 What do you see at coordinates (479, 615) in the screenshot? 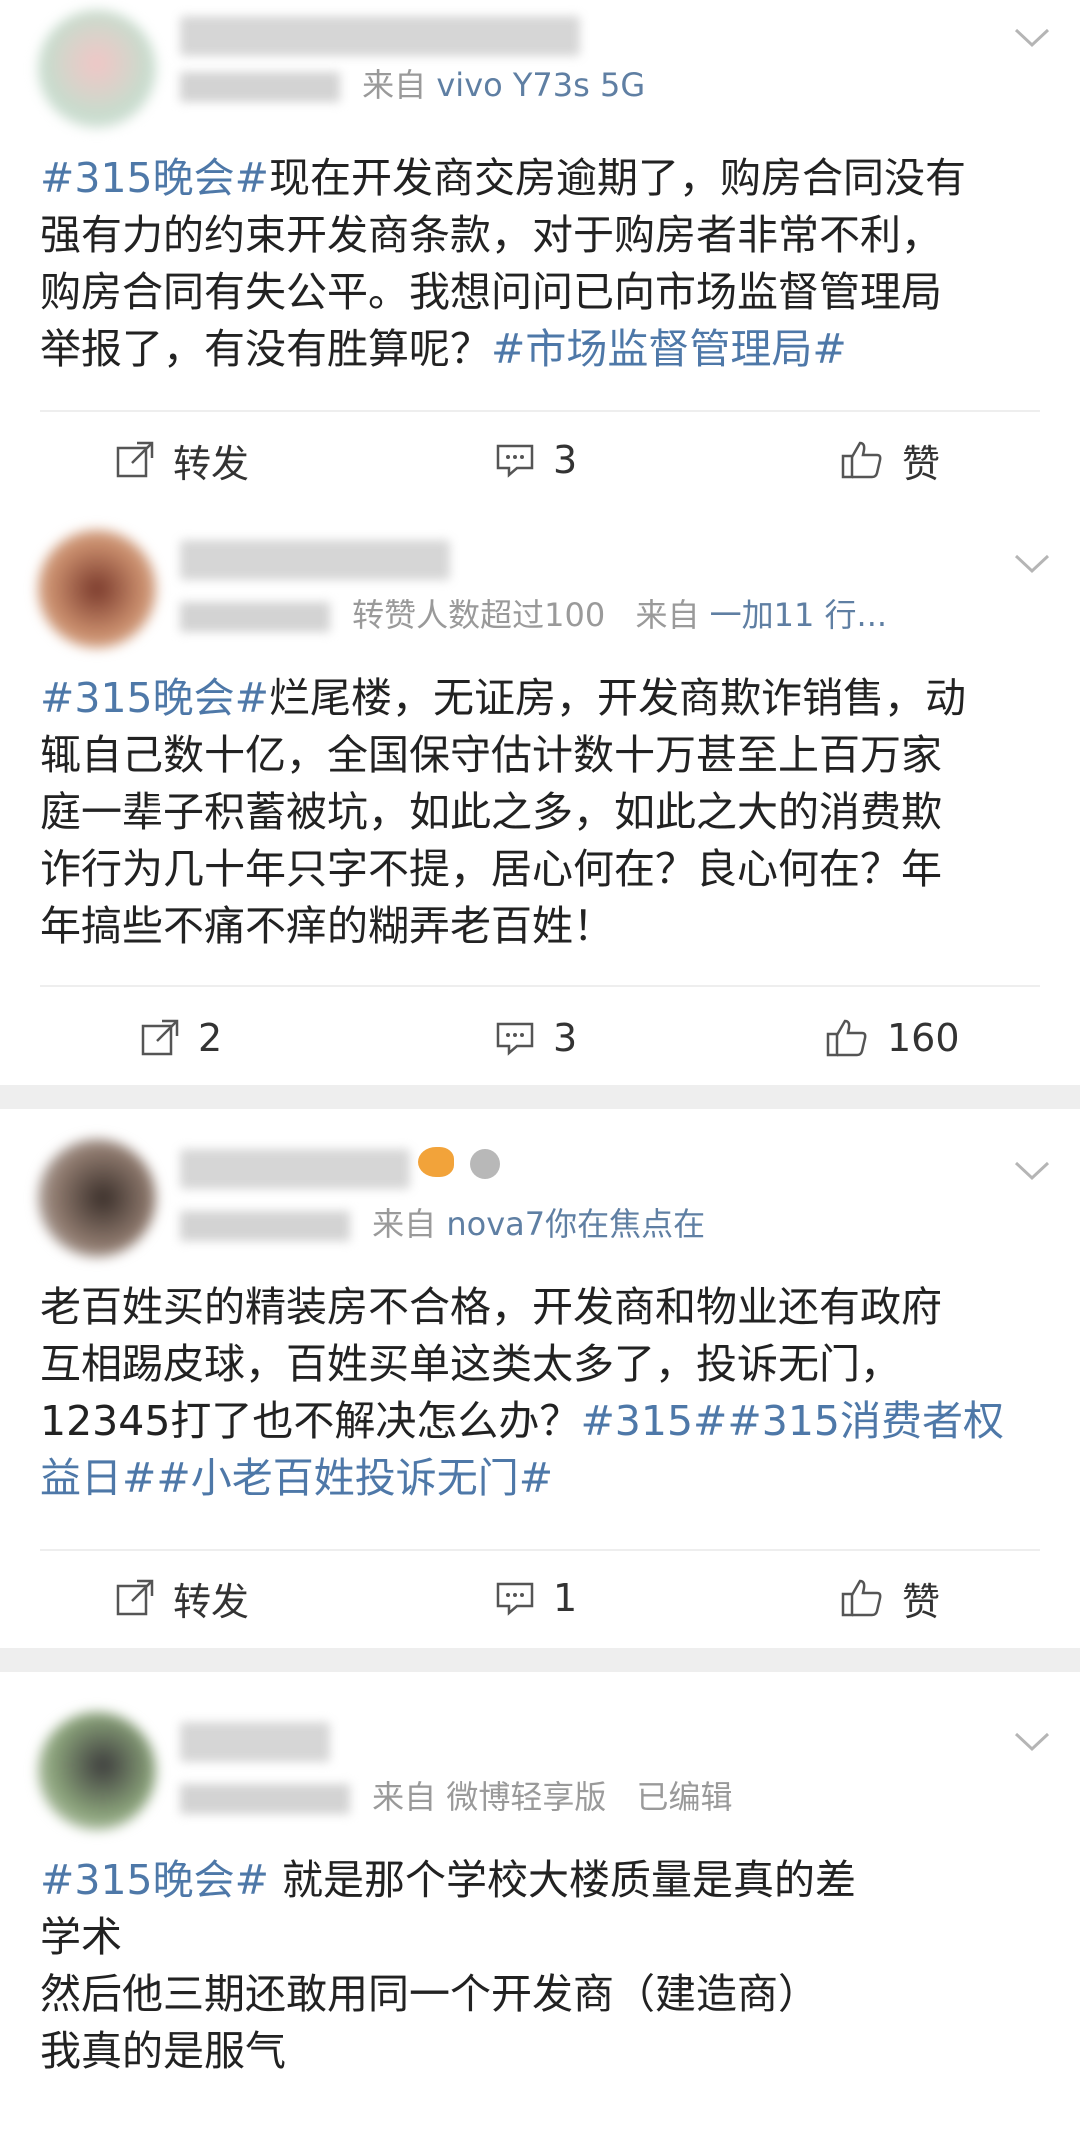
I see `repost-like-count: 转赞人数超过100` at bounding box center [479, 615].